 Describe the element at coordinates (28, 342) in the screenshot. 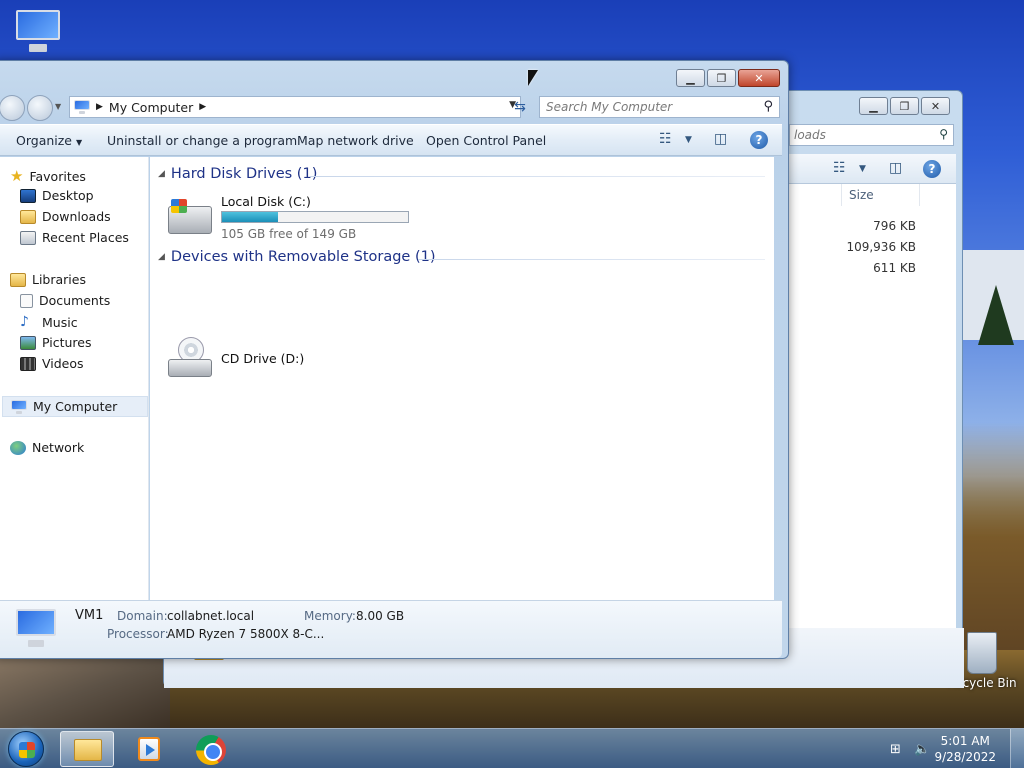

I see `pictures-icon` at that location.